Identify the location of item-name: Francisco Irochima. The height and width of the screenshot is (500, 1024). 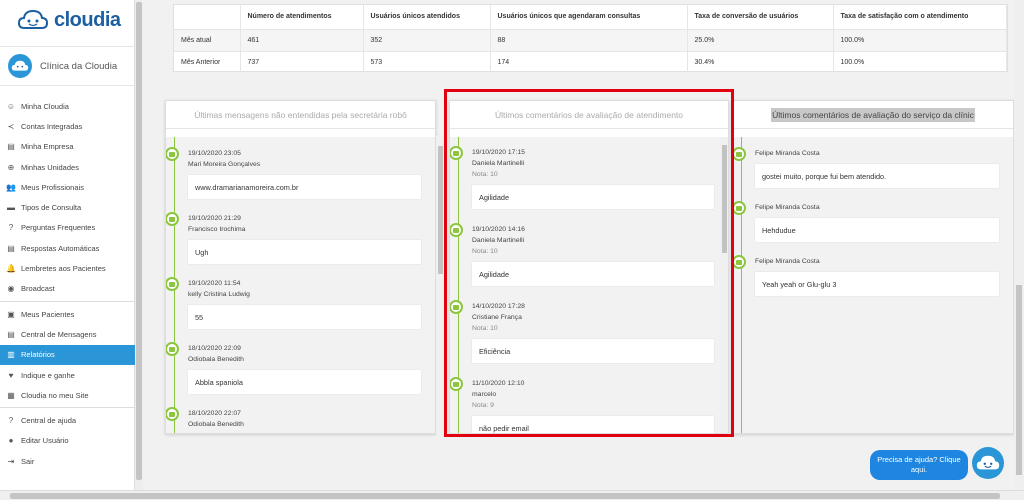
(217, 229).